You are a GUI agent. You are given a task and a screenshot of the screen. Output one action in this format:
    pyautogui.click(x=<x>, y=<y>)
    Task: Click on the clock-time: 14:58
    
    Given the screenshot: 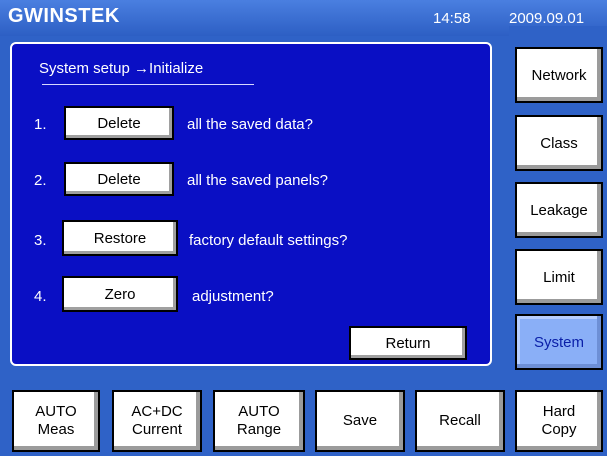 What is the action you would take?
    pyautogui.click(x=452, y=18)
    